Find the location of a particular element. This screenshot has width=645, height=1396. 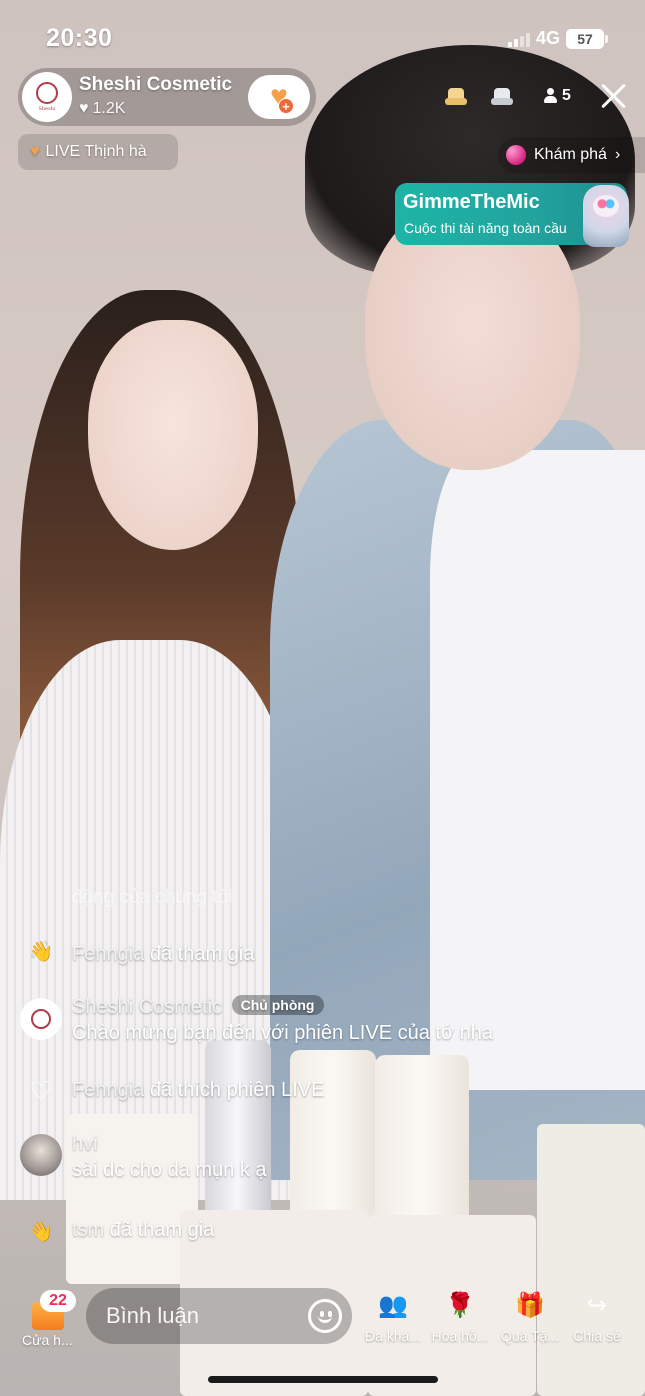

comment-input: Bình luận is located at coordinates (219, 1316).